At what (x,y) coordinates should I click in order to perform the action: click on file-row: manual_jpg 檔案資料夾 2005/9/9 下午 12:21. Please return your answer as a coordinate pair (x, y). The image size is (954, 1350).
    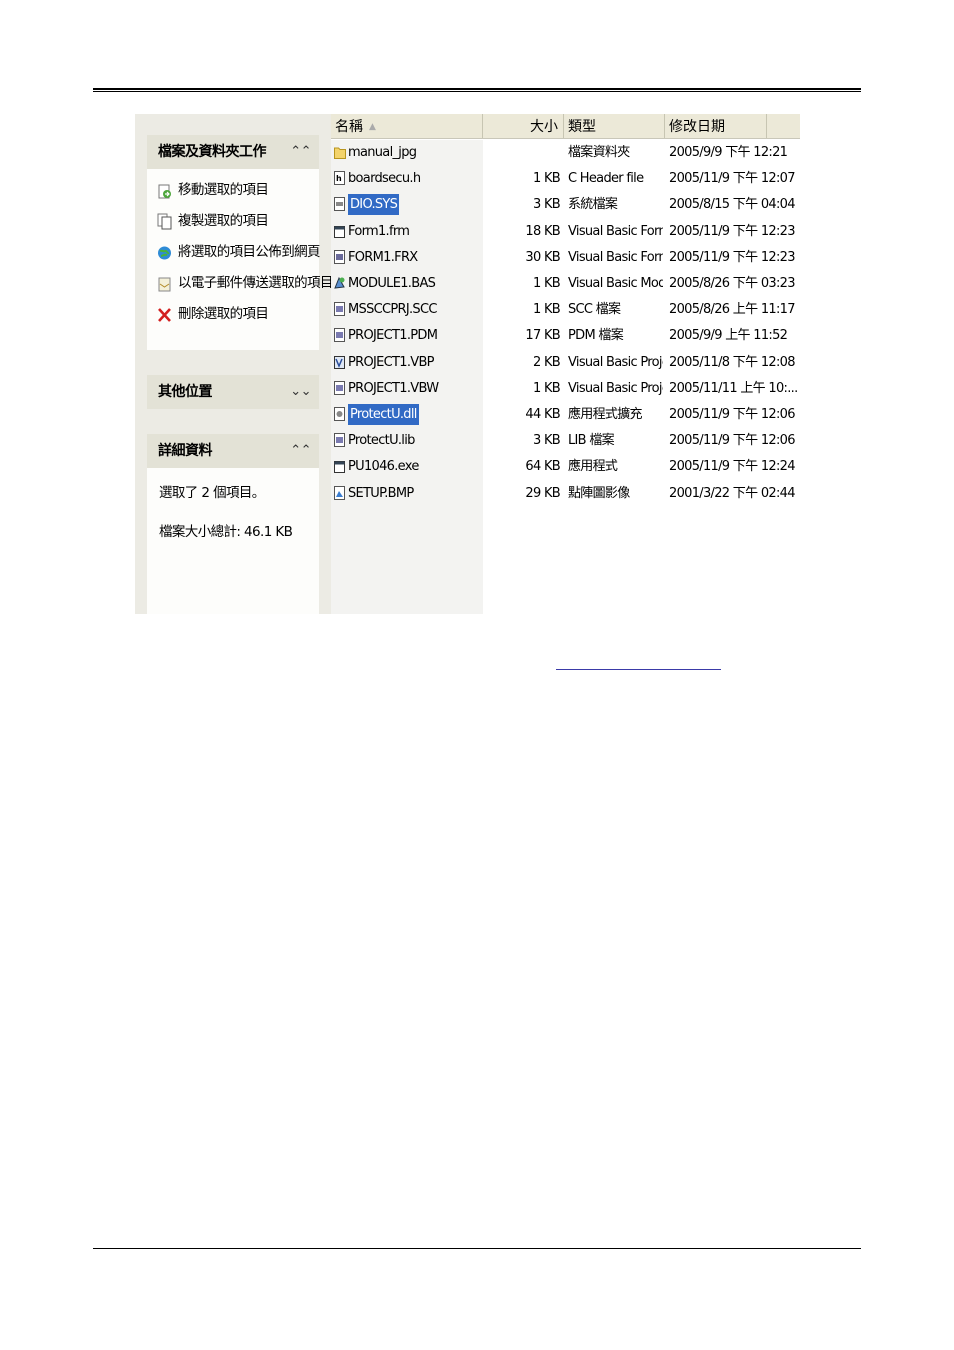
    Looking at the image, I should click on (565, 153).